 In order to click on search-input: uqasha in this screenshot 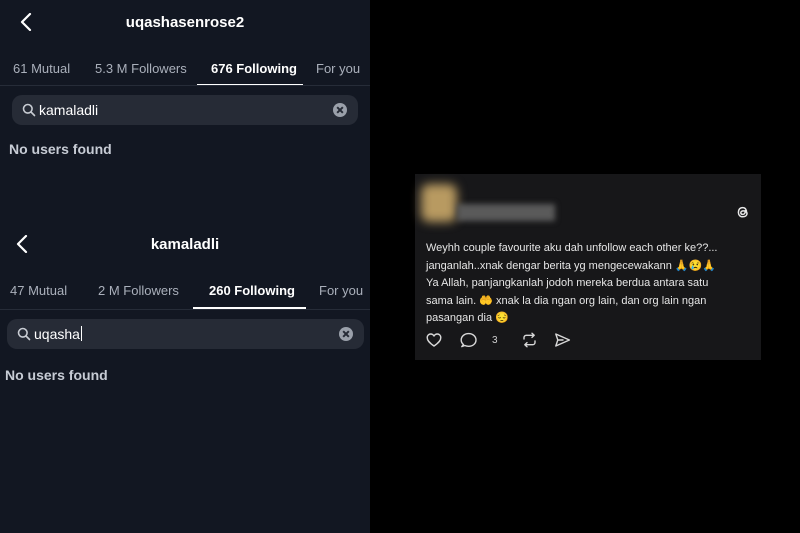, I will do `click(185, 334)`.